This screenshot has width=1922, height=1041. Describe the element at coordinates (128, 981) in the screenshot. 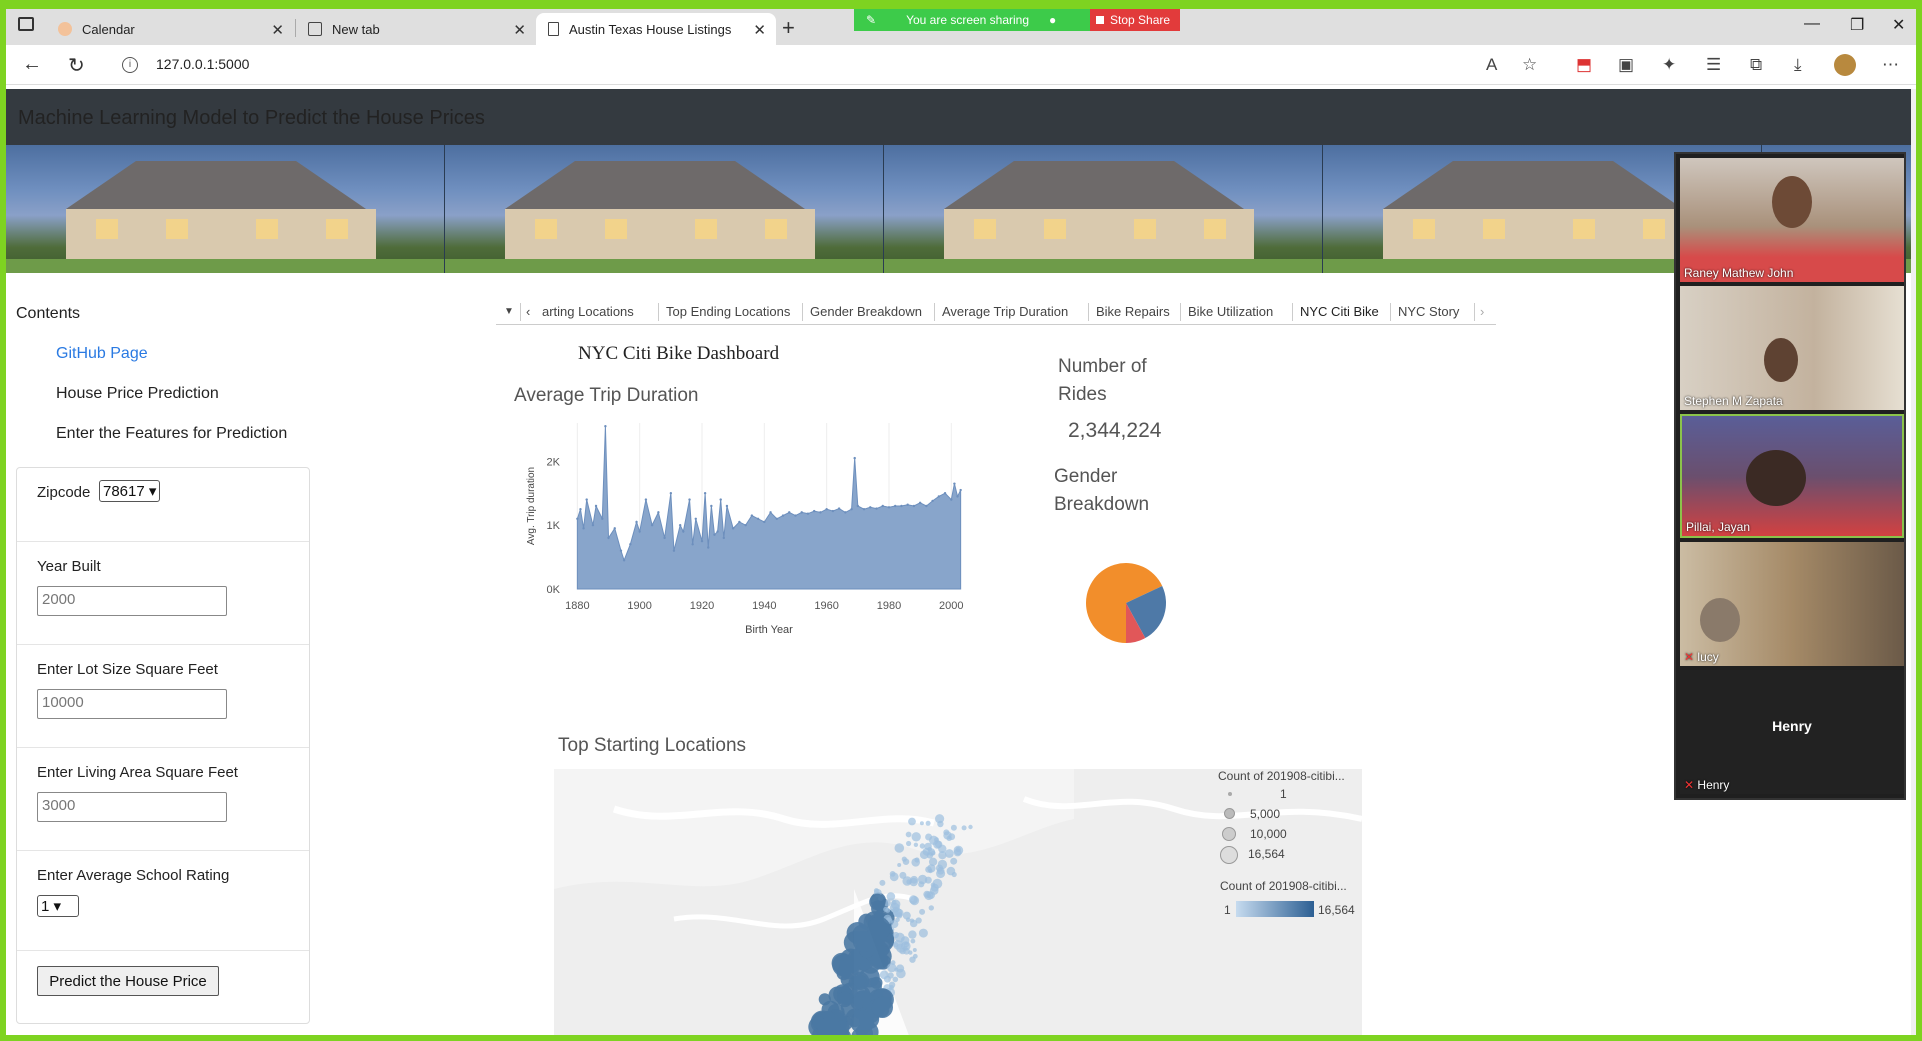

I see `predict-button: Predict the House Price` at that location.